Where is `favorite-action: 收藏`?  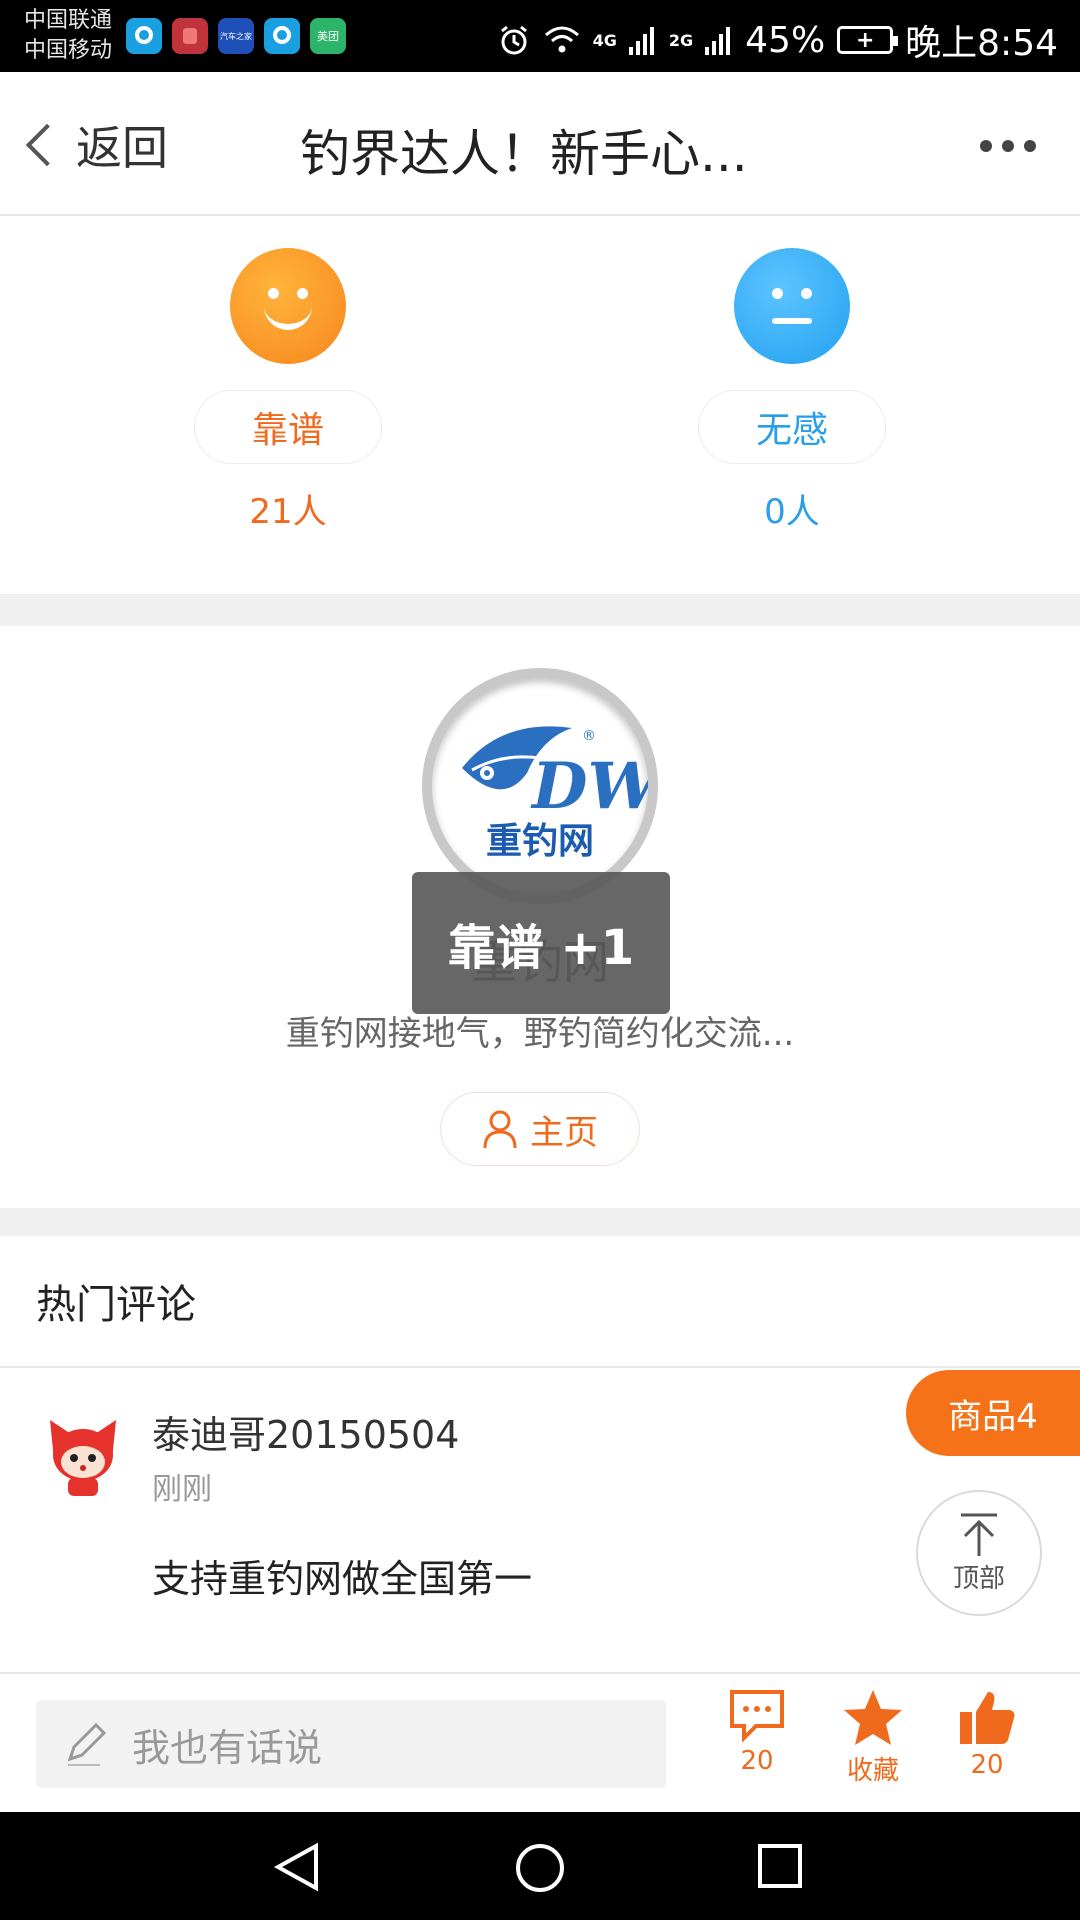 favorite-action: 收藏 is located at coordinates (873, 1737).